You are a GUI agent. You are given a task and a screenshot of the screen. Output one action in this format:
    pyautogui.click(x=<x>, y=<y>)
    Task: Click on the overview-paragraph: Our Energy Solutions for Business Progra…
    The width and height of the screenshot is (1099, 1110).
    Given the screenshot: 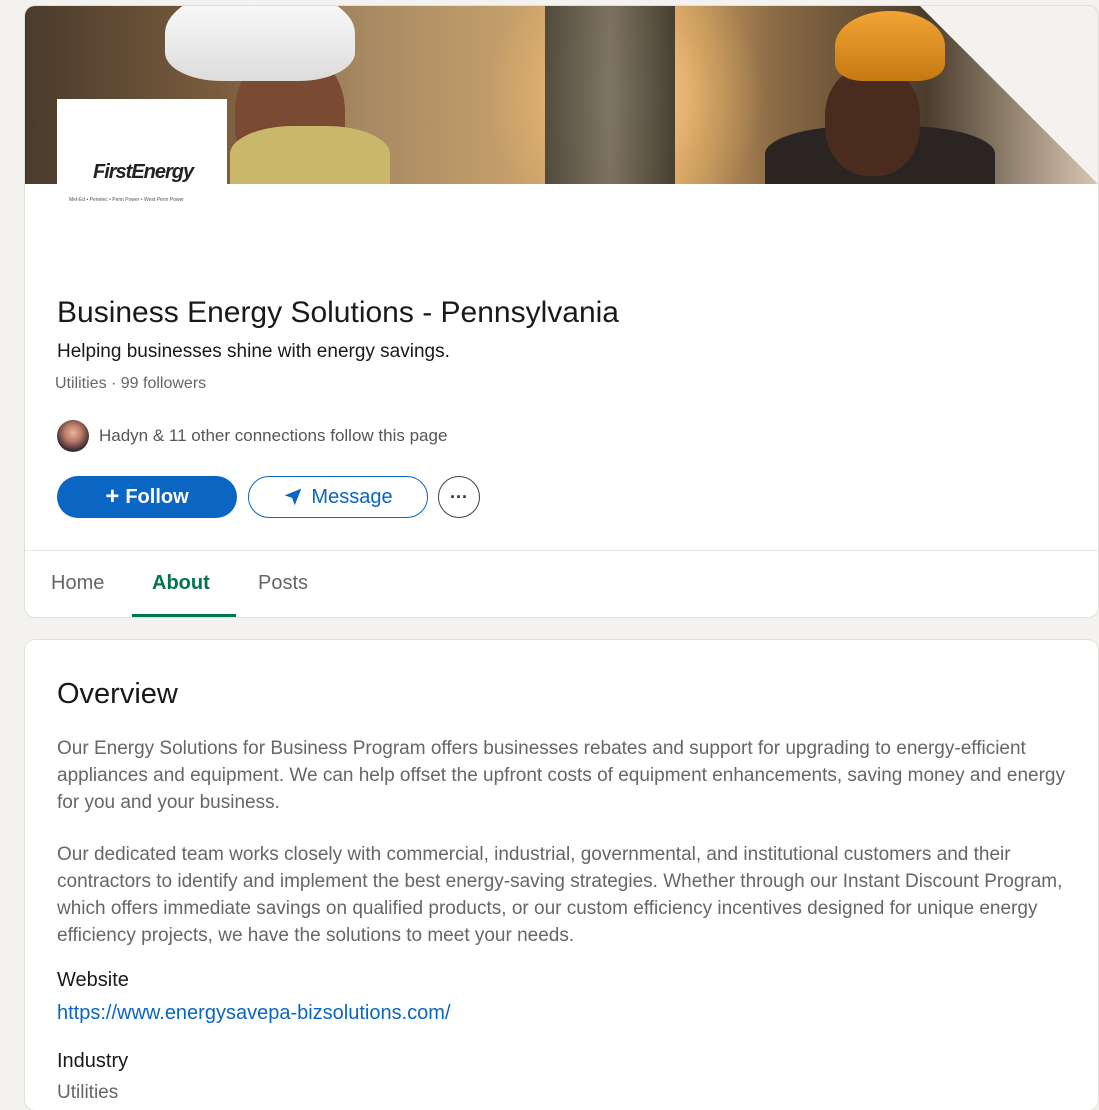 What is the action you would take?
    pyautogui.click(x=561, y=775)
    